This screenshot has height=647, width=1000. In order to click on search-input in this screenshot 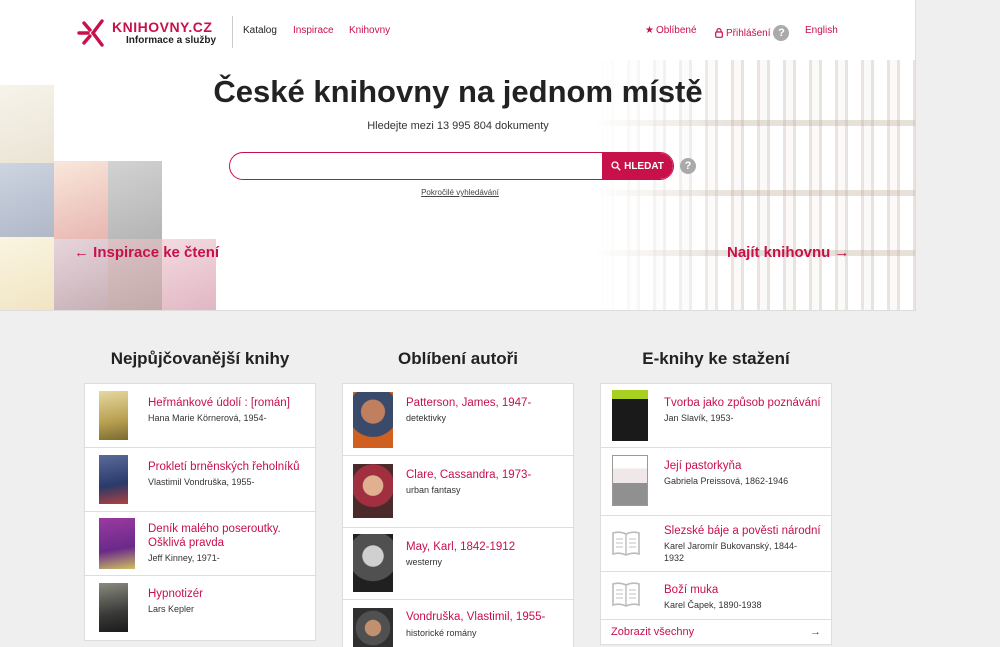, I will do `click(415, 165)`.